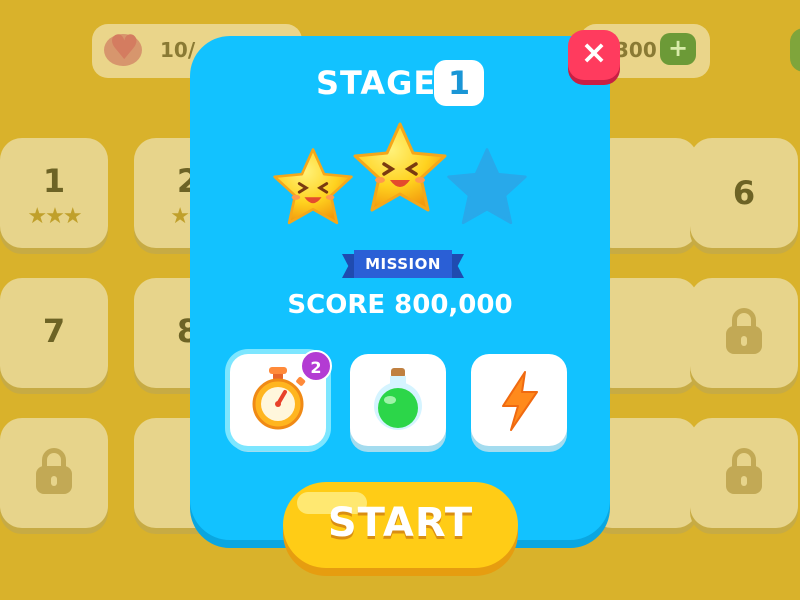  Describe the element at coordinates (54, 216) in the screenshot. I see `level-stars: ★★★` at that location.